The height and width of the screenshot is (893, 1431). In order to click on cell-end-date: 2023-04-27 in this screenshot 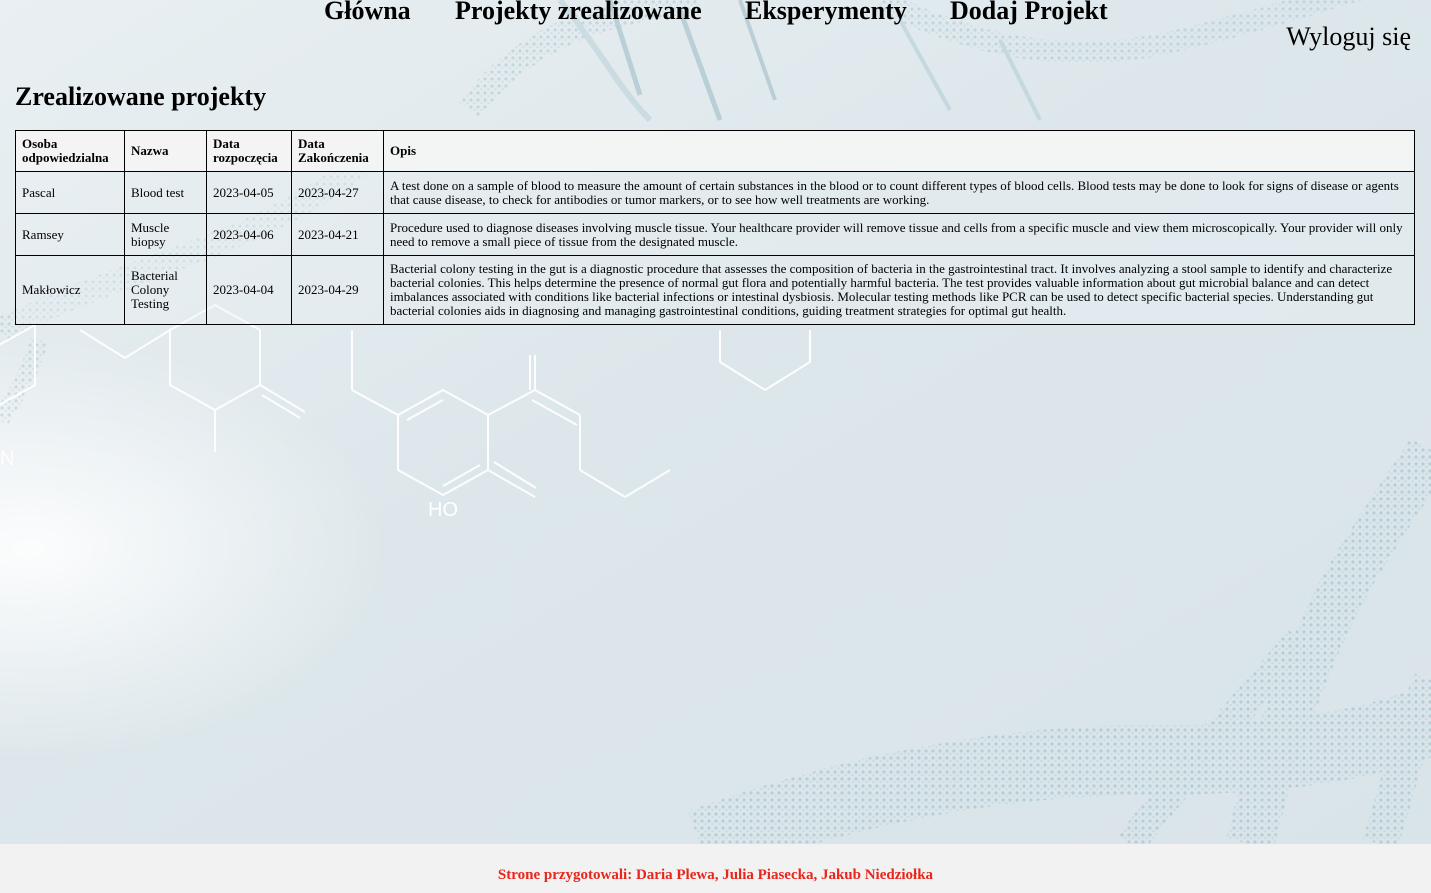, I will do `click(337, 192)`.